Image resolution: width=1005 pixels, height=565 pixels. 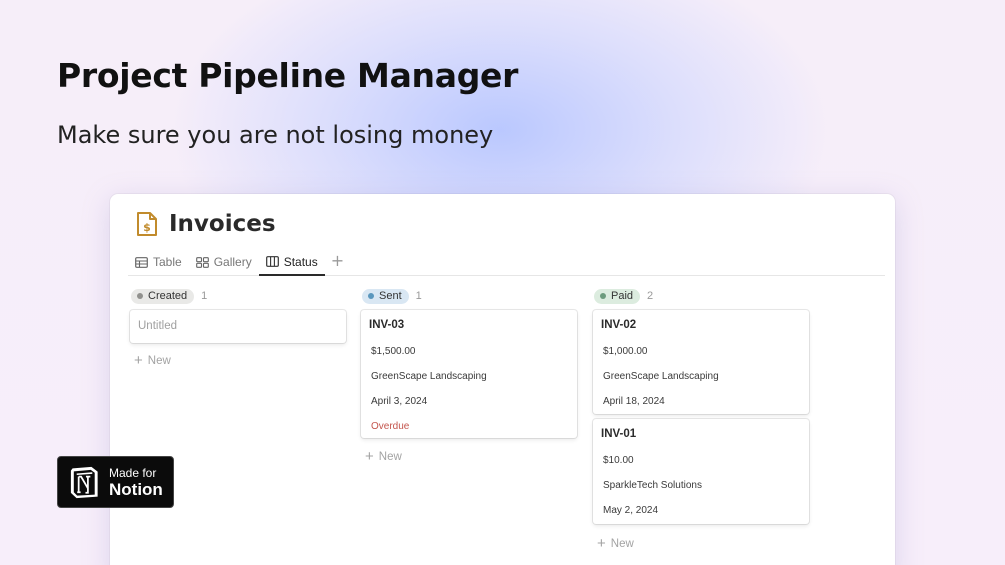 What do you see at coordinates (84, 482) in the screenshot?
I see `notion-logo-icon` at bounding box center [84, 482].